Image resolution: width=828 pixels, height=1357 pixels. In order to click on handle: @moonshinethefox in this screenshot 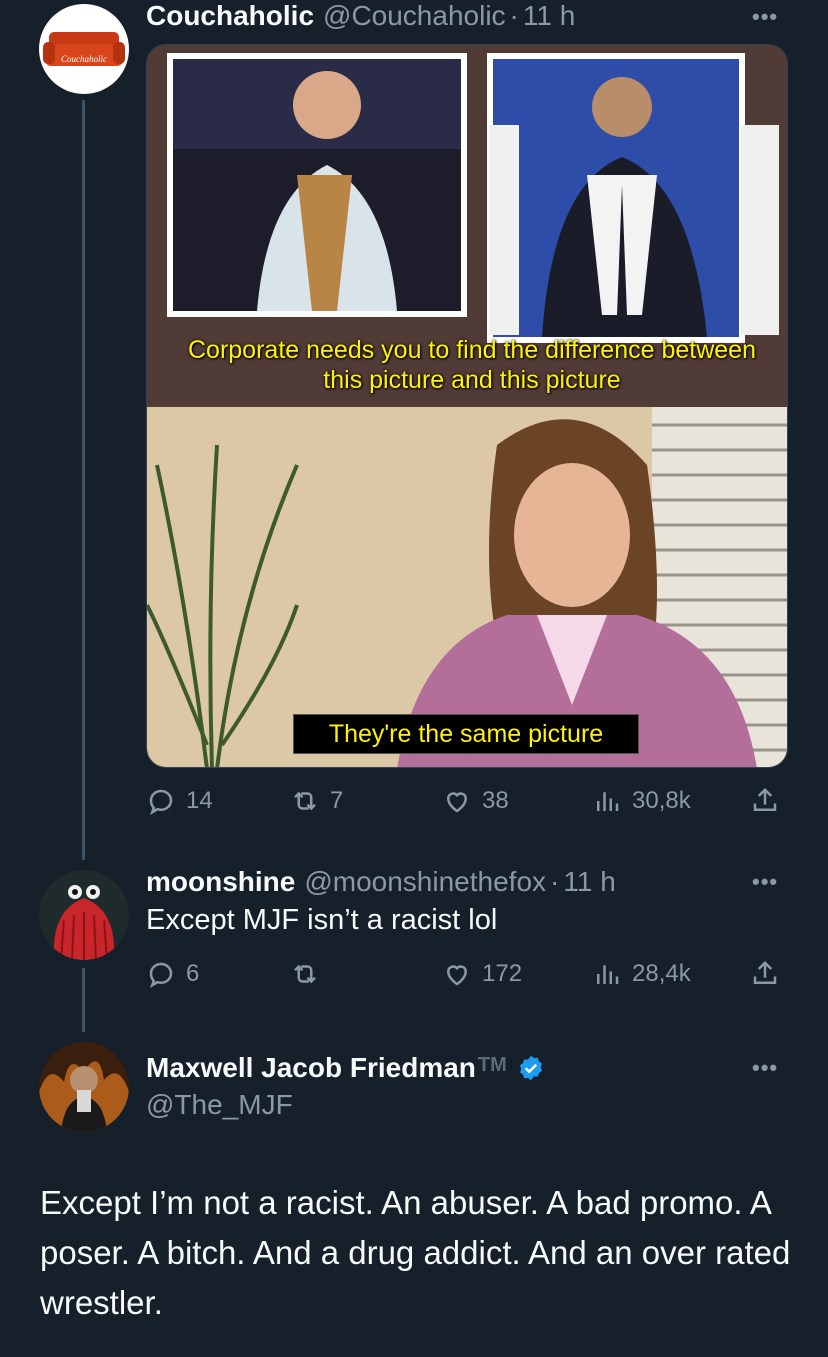, I will do `click(425, 882)`.